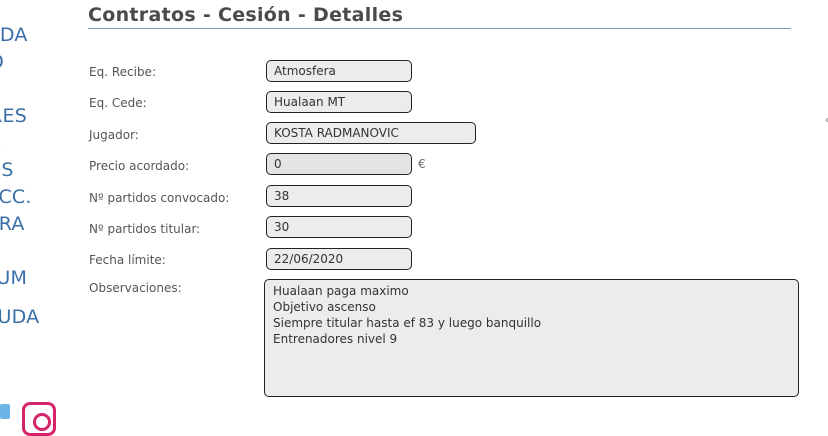 This screenshot has height=436, width=828. What do you see at coordinates (145, 229) in the screenshot?
I see `label-titular: Nº partidos titular:` at bounding box center [145, 229].